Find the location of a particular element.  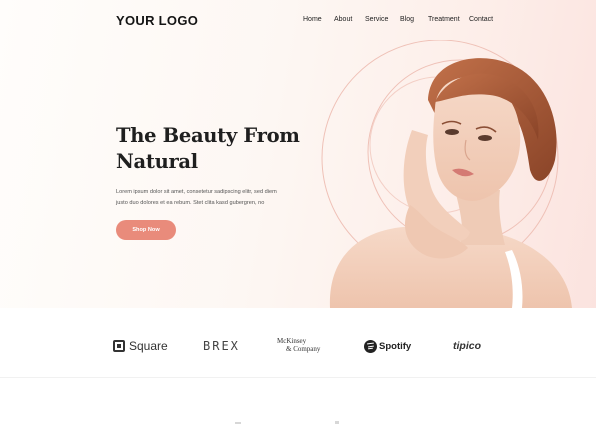

brand-mckinsey-line2: & Company is located at coordinates (303, 349).